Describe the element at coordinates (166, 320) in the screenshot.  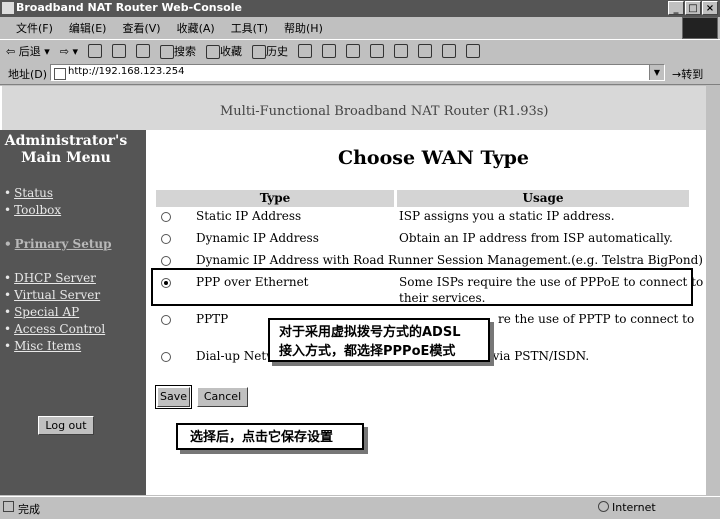
I see `radio-pptp` at that location.